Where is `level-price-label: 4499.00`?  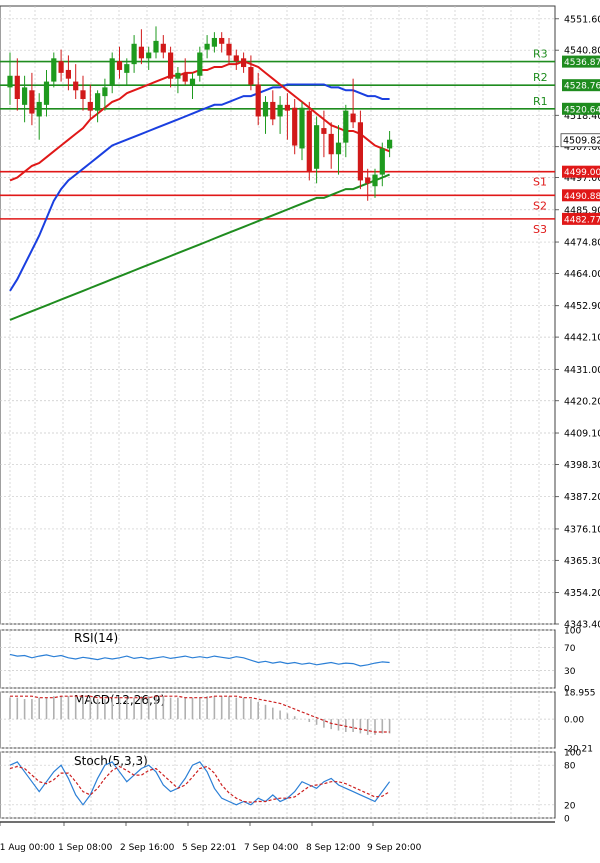
level-price-label: 4499.00 is located at coordinates (582, 173).